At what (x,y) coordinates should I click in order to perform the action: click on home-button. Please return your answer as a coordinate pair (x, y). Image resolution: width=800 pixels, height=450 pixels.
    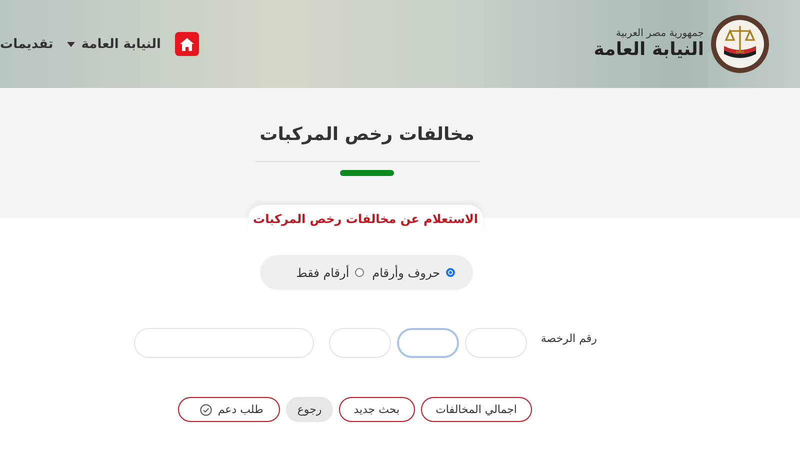
    Looking at the image, I should click on (186, 44).